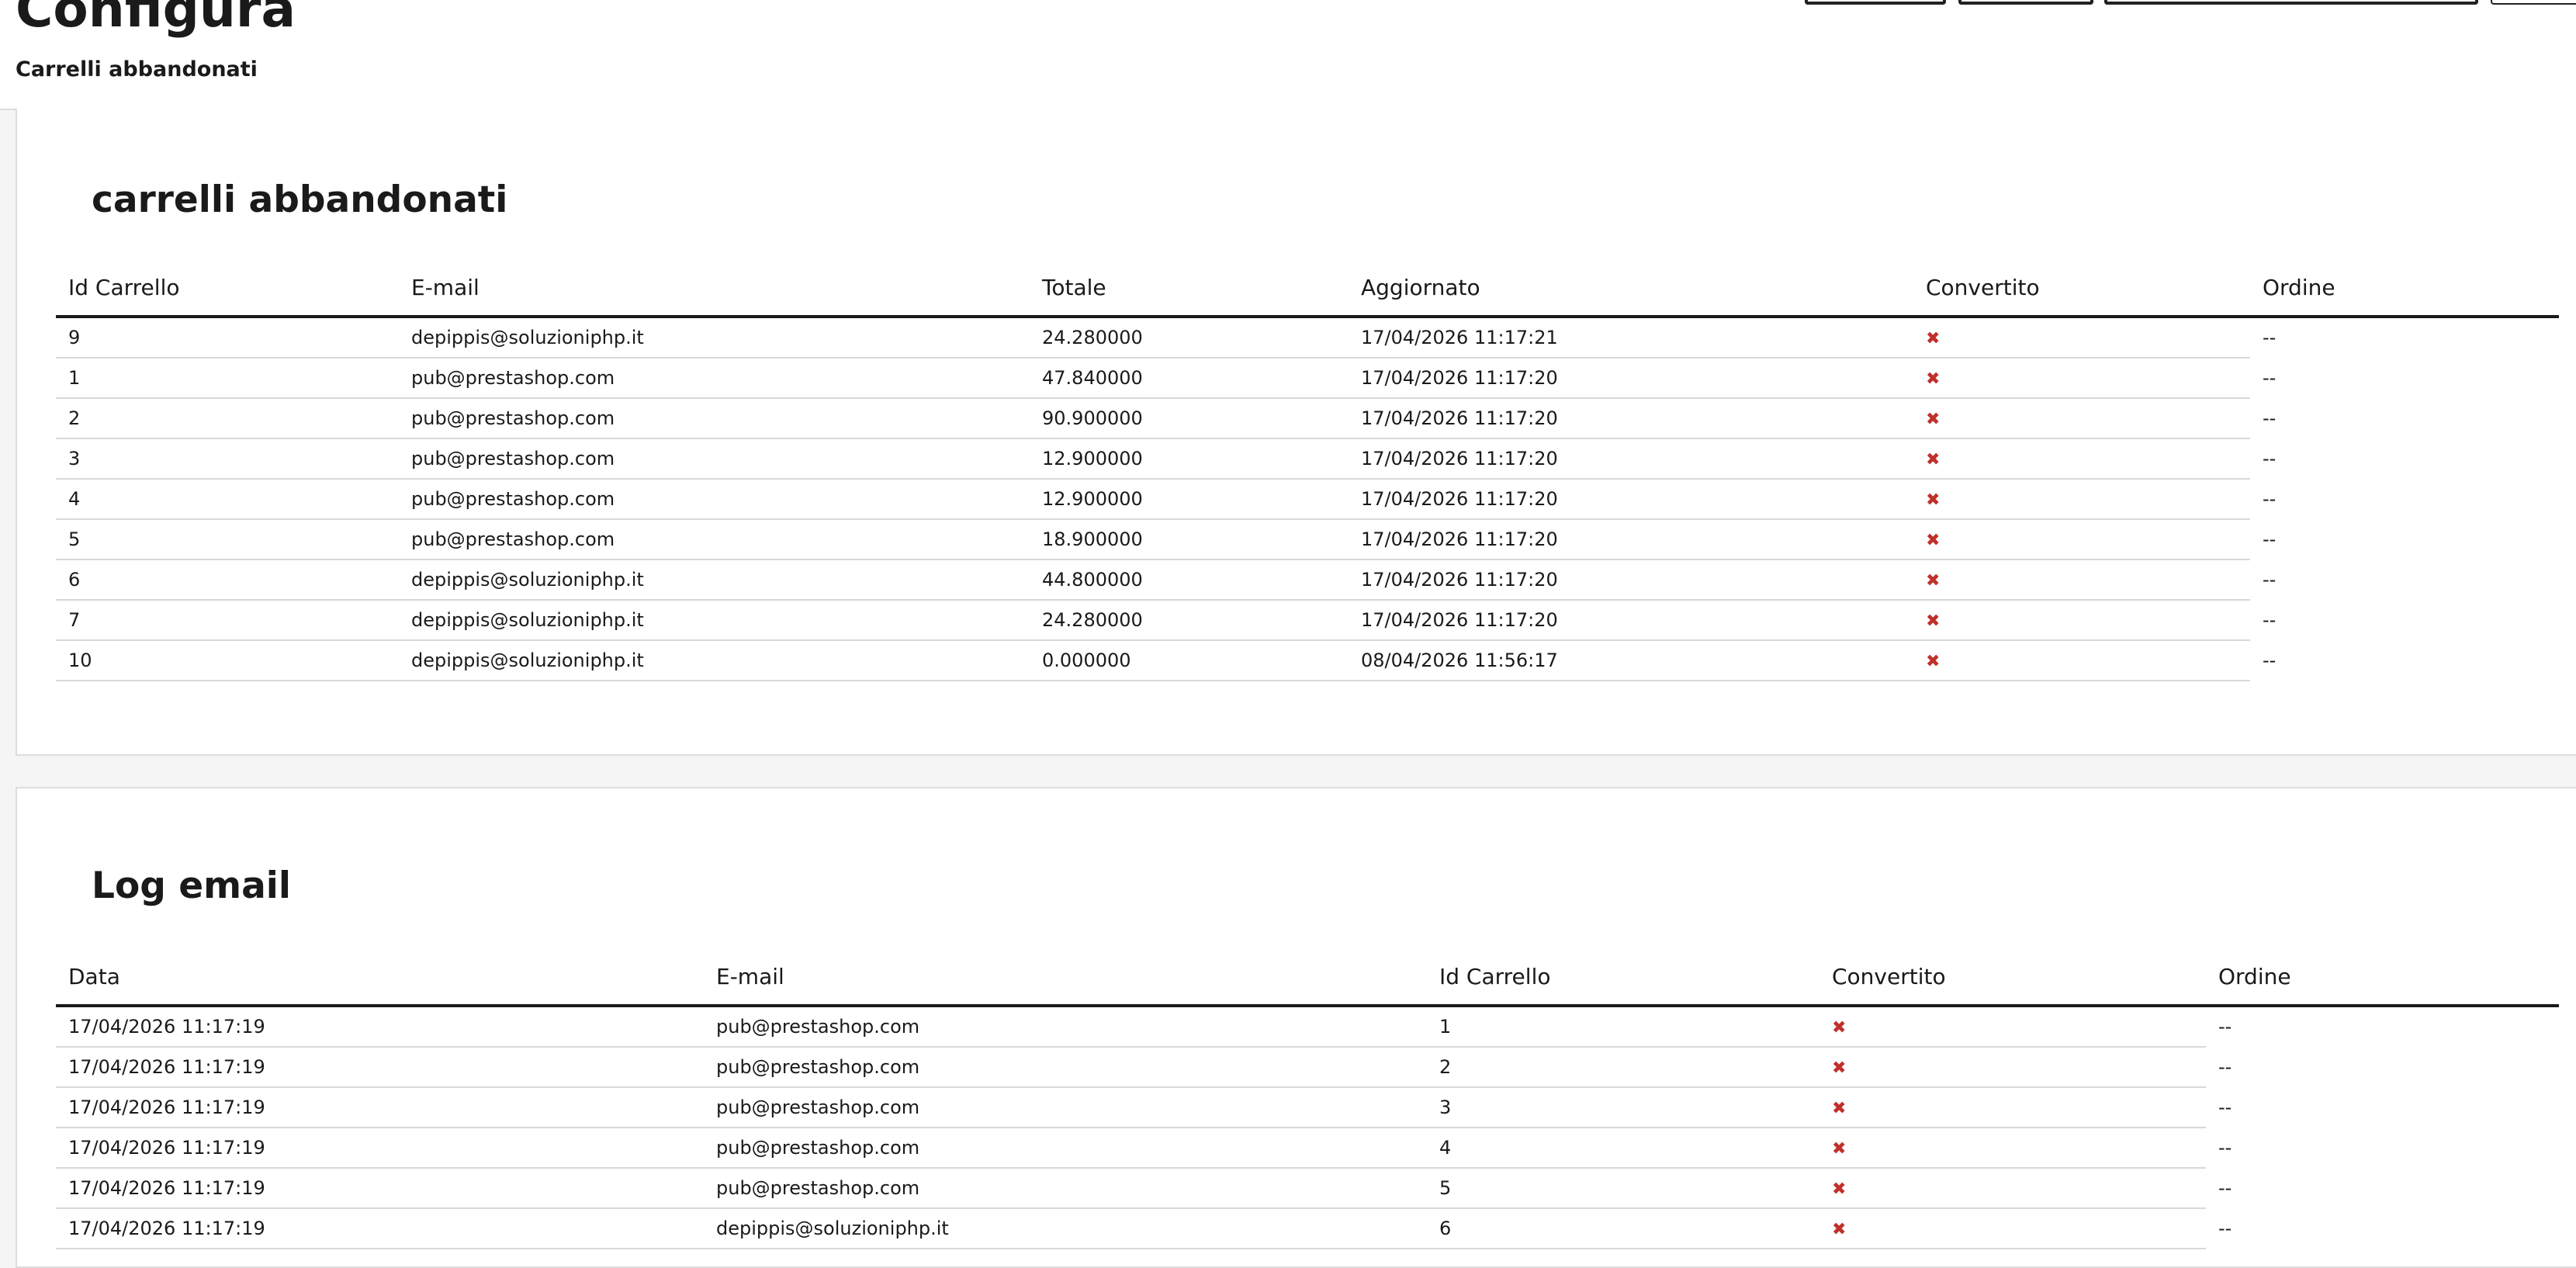  Describe the element at coordinates (1623, 1067) in the screenshot. I see `table-cell: 2` at that location.